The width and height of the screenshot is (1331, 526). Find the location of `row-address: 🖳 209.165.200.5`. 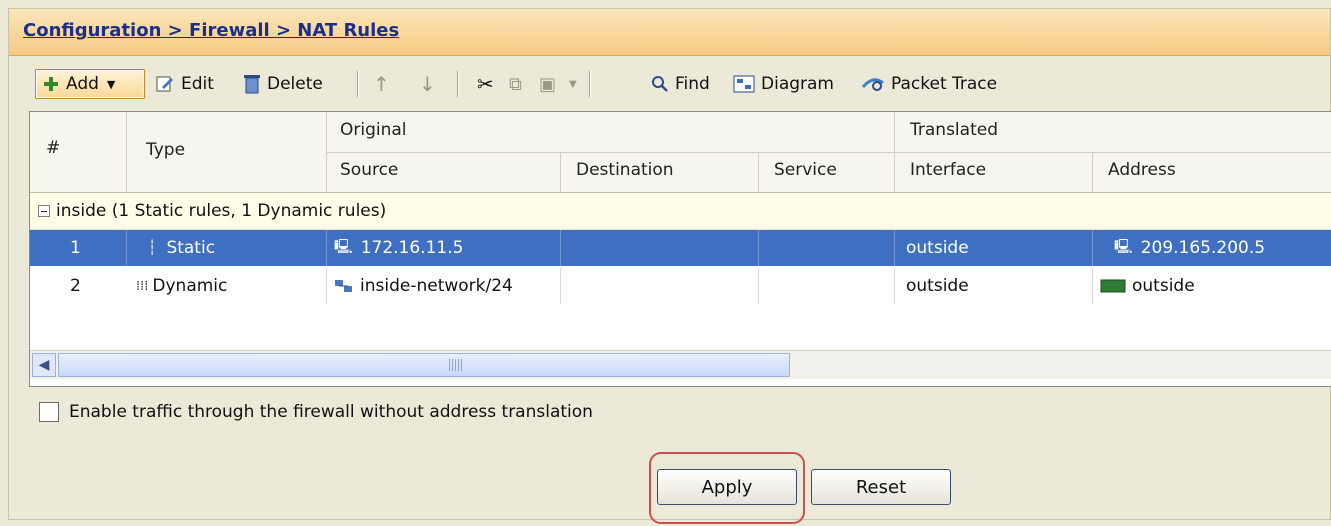

row-address: 🖳 209.165.200.5 is located at coordinates (1189, 248).